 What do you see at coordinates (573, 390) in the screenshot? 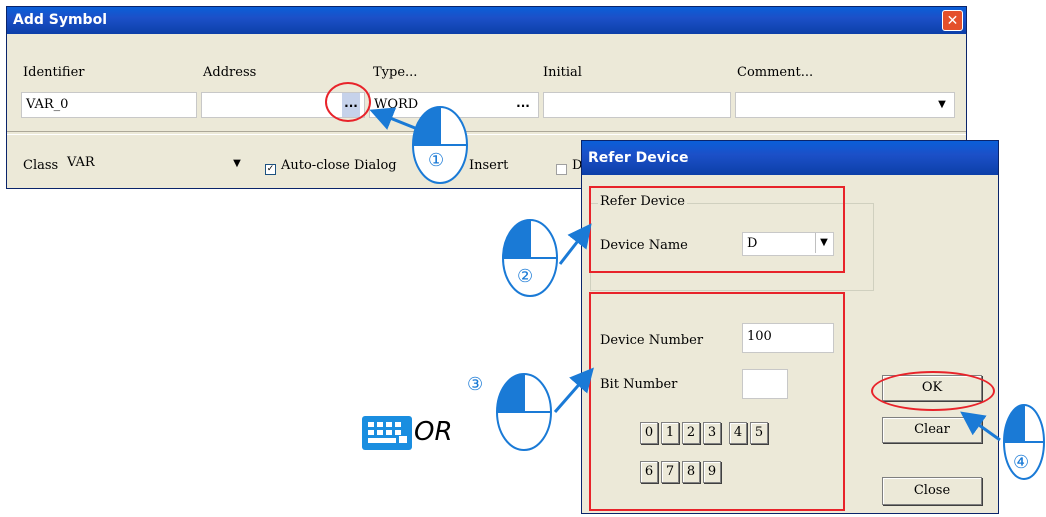
I see `arrow-step3` at bounding box center [573, 390].